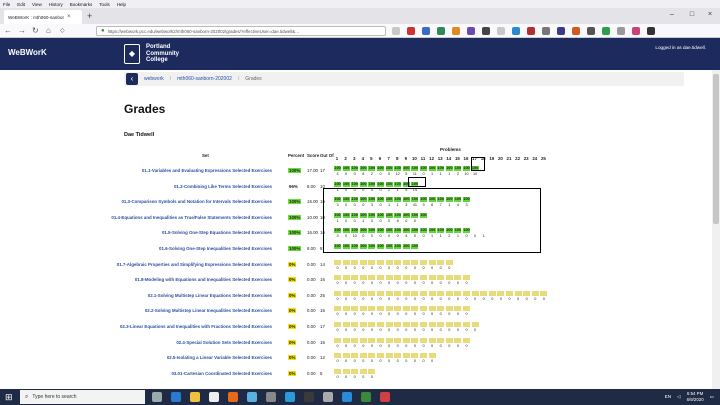  I want to click on file-explorer-icon, so click(195, 397).